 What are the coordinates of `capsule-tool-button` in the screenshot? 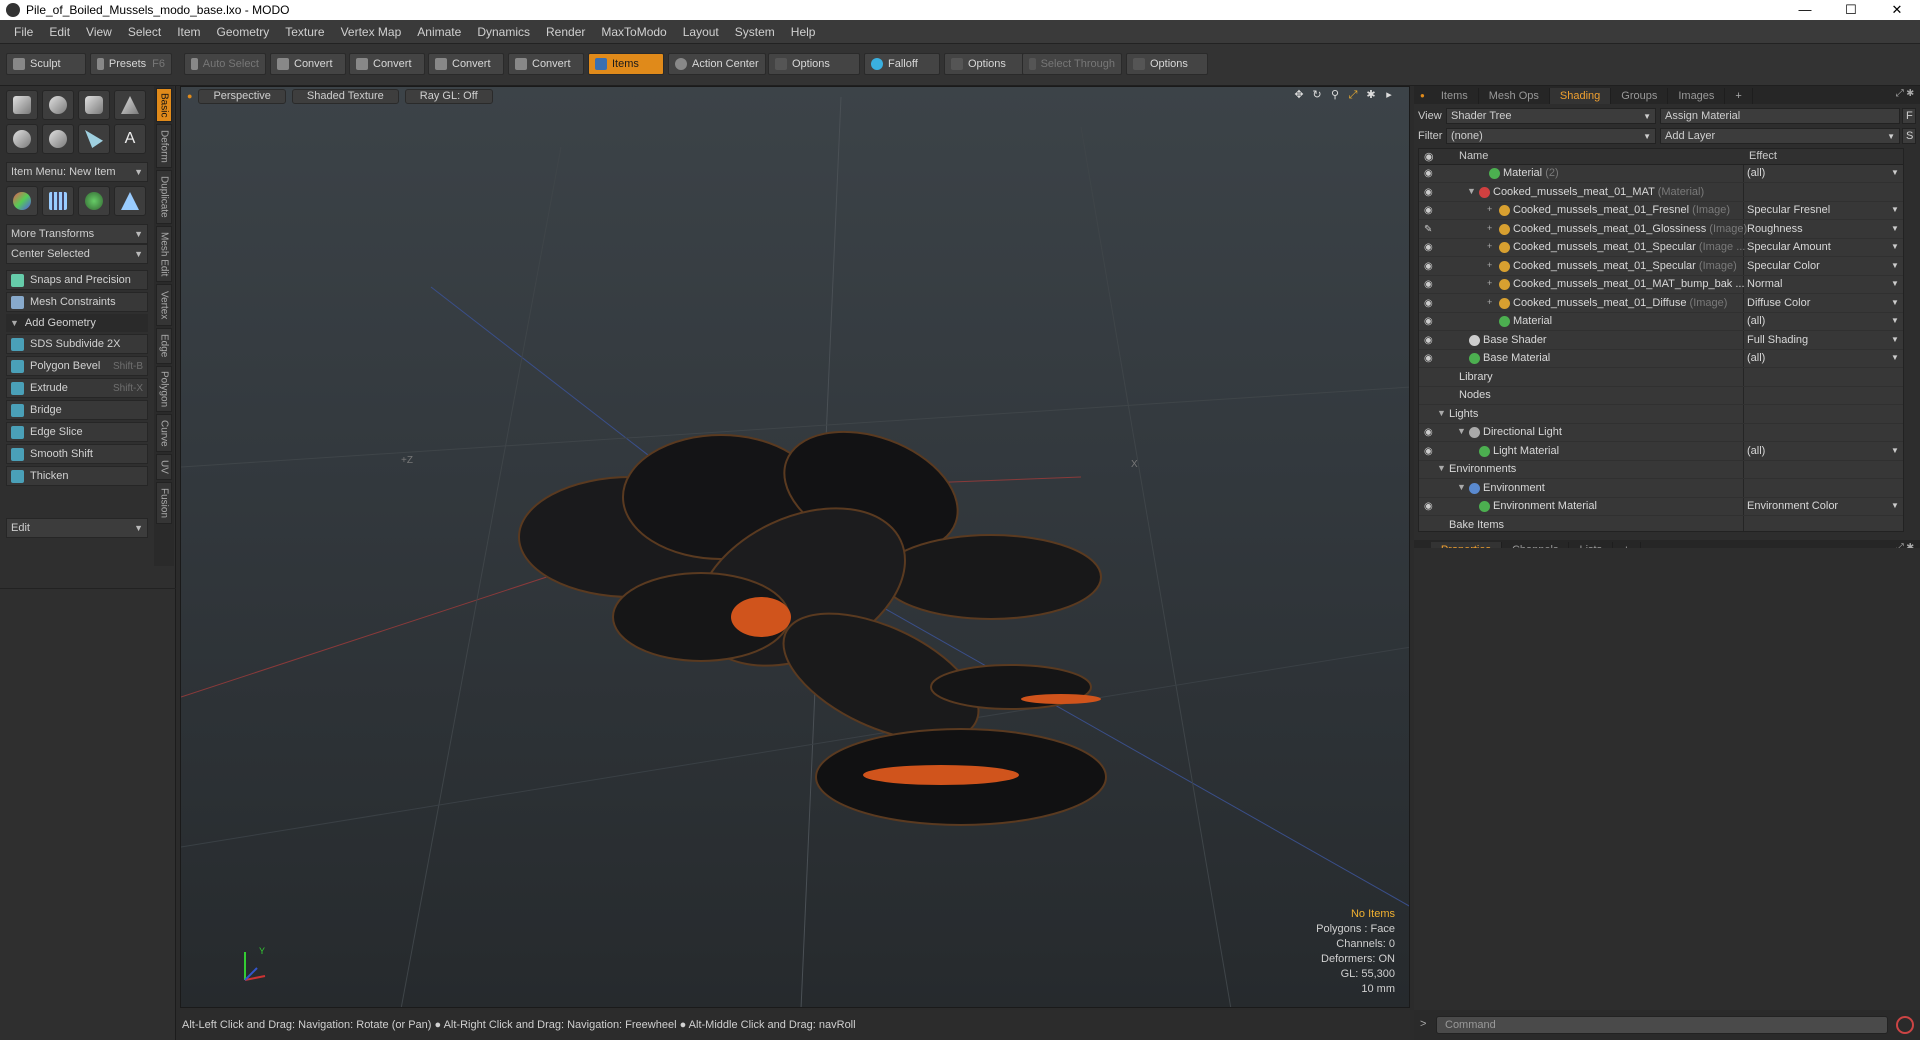 It's located at (58, 139).